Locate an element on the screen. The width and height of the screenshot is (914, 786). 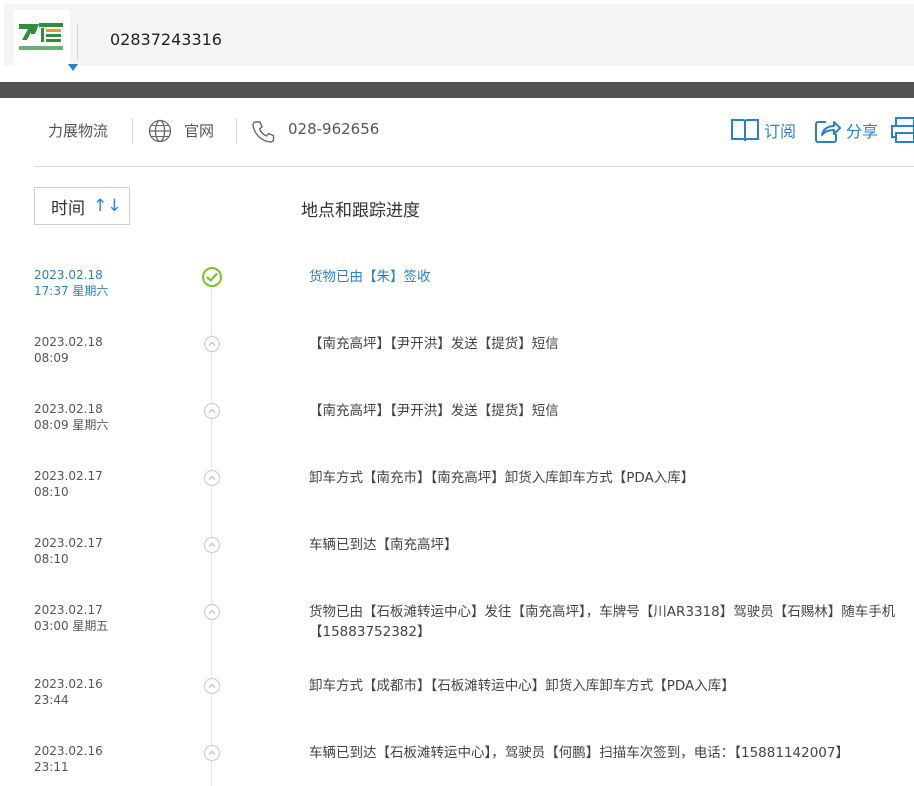
event-time: 23:11 is located at coordinates (51, 767).